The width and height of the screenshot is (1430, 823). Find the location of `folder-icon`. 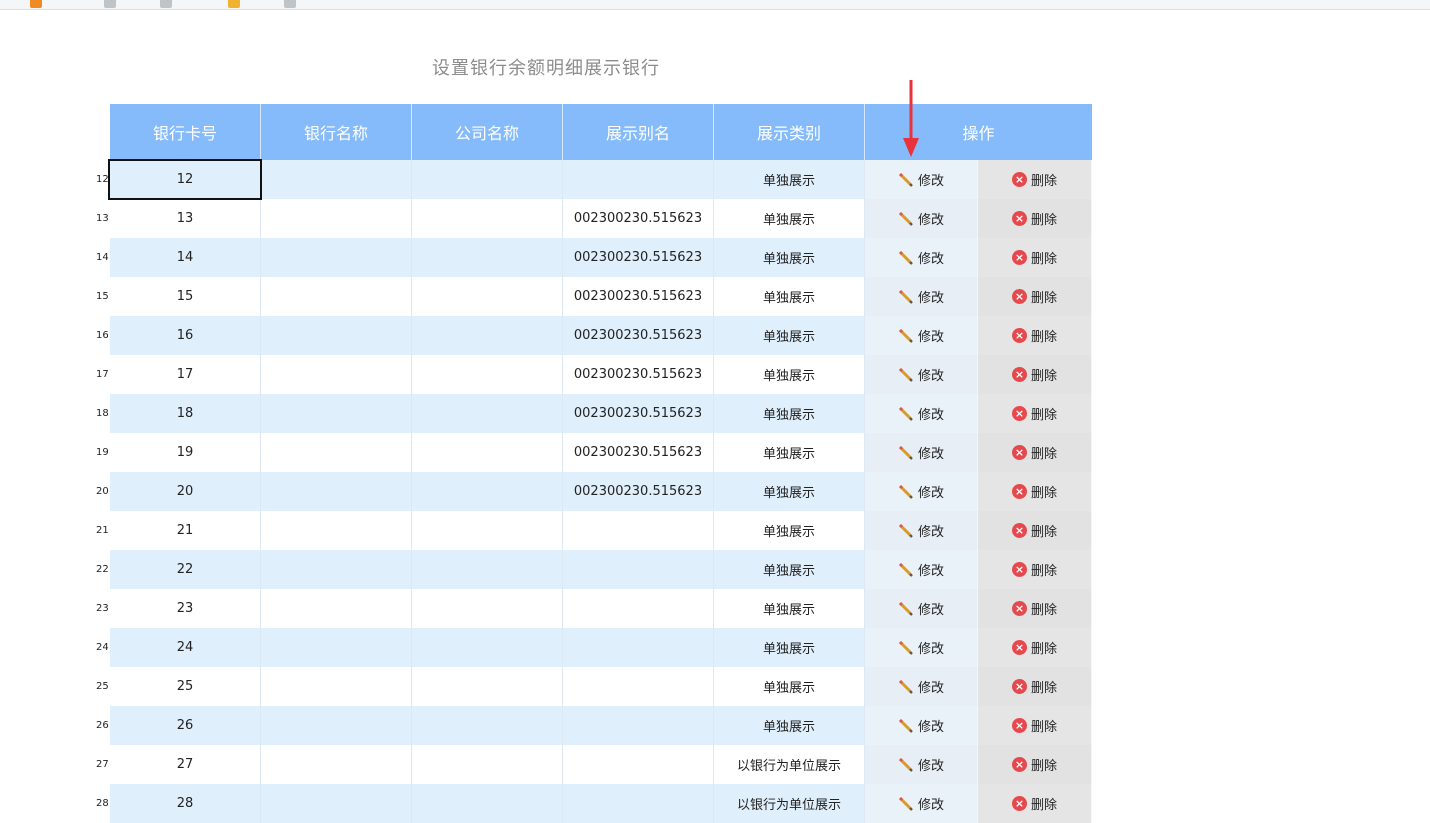

folder-icon is located at coordinates (234, 4).